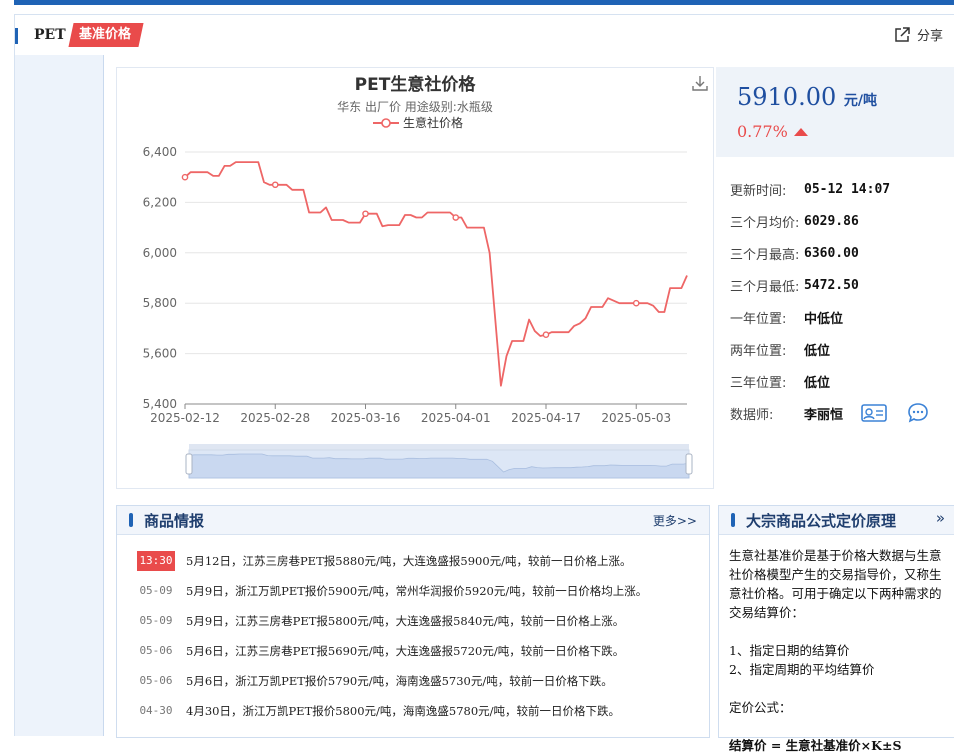 The image size is (954, 755). I want to click on y-tick-label: 5,600, so click(160, 354).